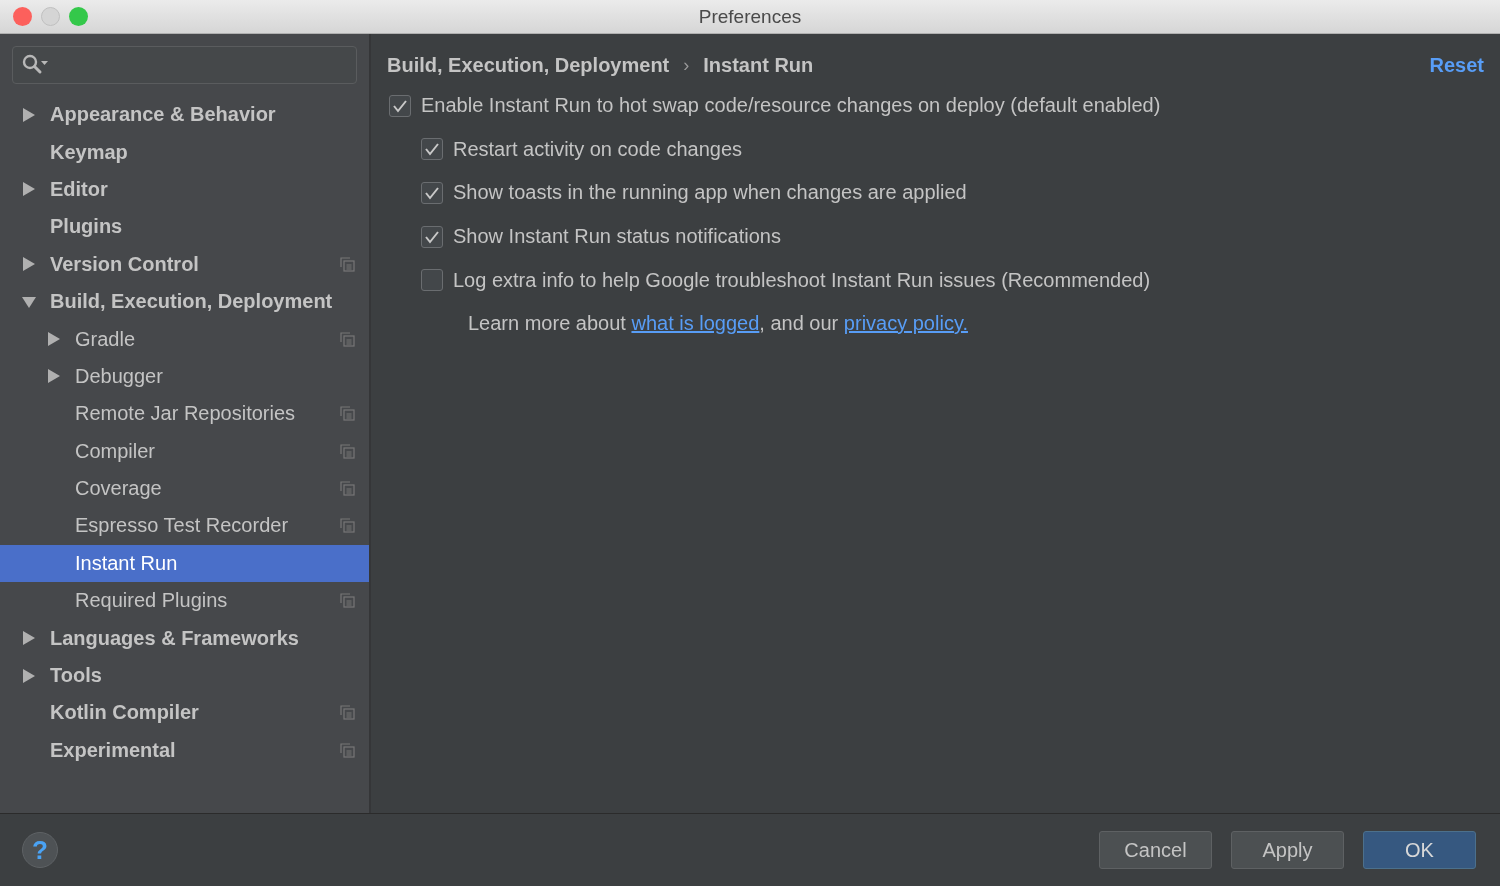  Describe the element at coordinates (163, 115) in the screenshot. I see `tree-item-label: Appearance & Behavior` at that location.